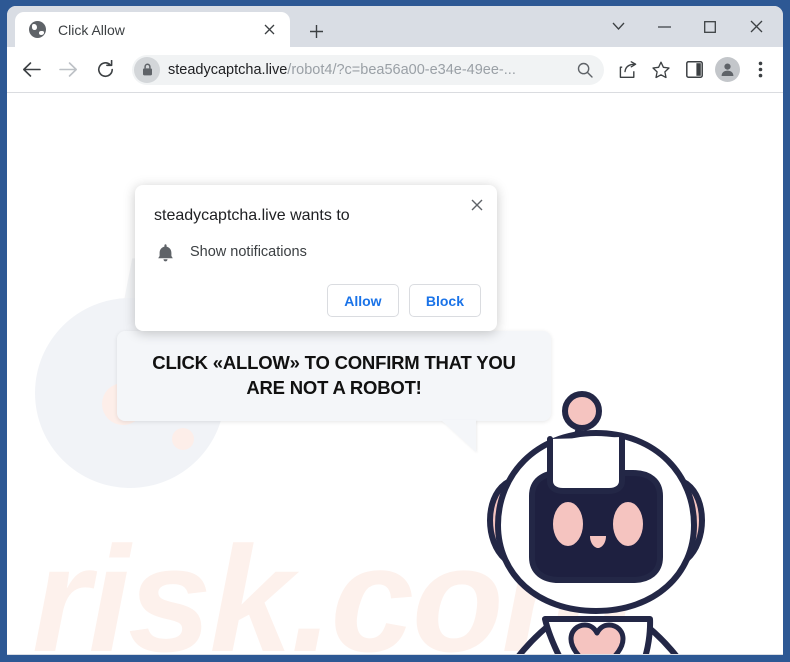  What do you see at coordinates (334, 363) in the screenshot?
I see `speech-bubble-line-1: CLICK «ALLOW» TO CONFIRM THAT YOU` at bounding box center [334, 363].